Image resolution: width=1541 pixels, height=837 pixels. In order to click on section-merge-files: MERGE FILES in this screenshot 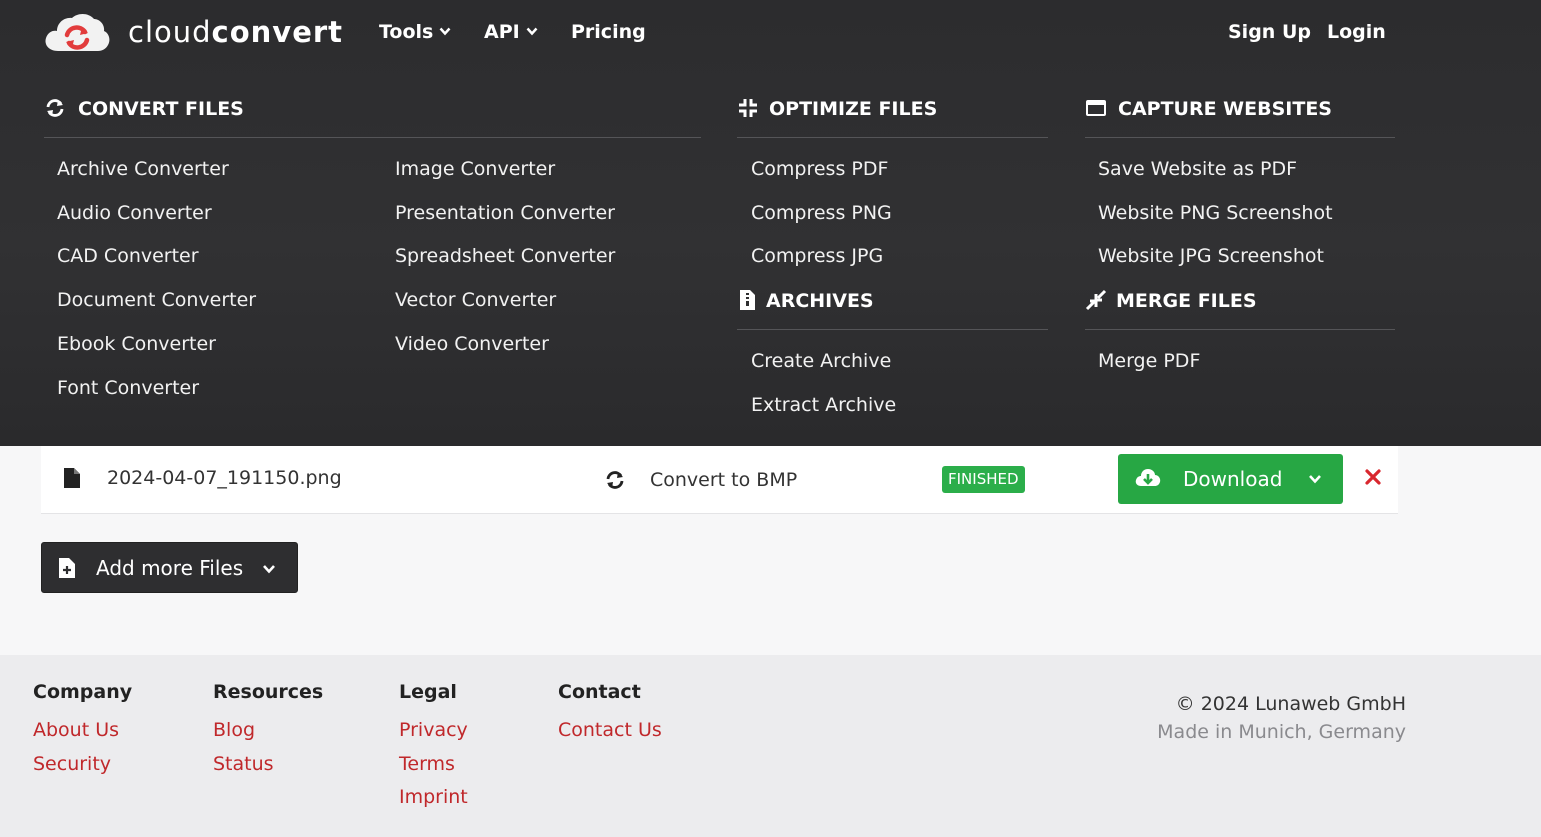, I will do `click(1240, 308)`.